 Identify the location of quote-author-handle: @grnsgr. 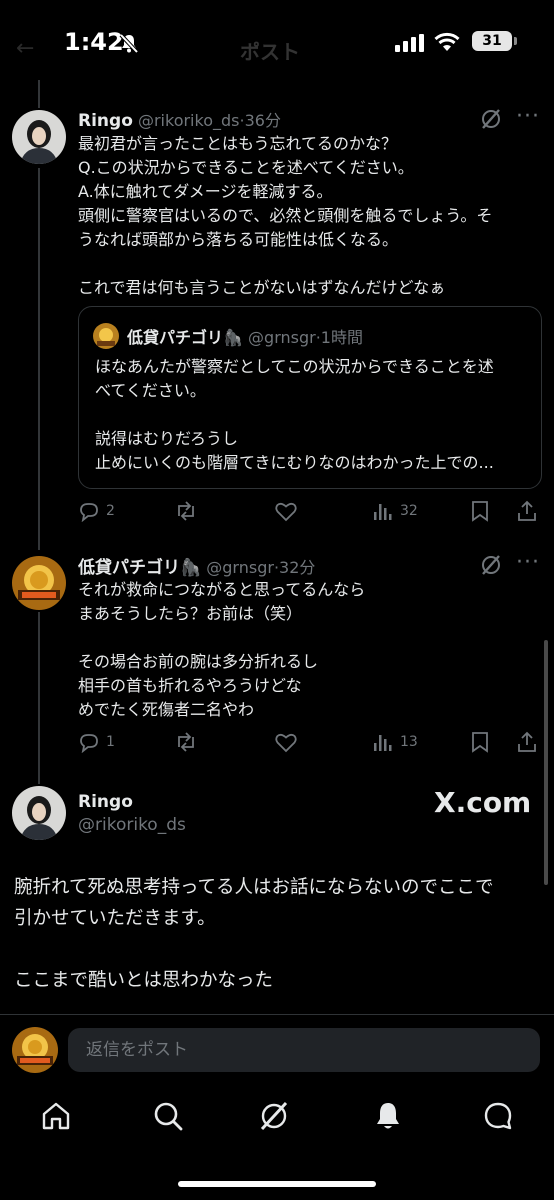
(282, 337).